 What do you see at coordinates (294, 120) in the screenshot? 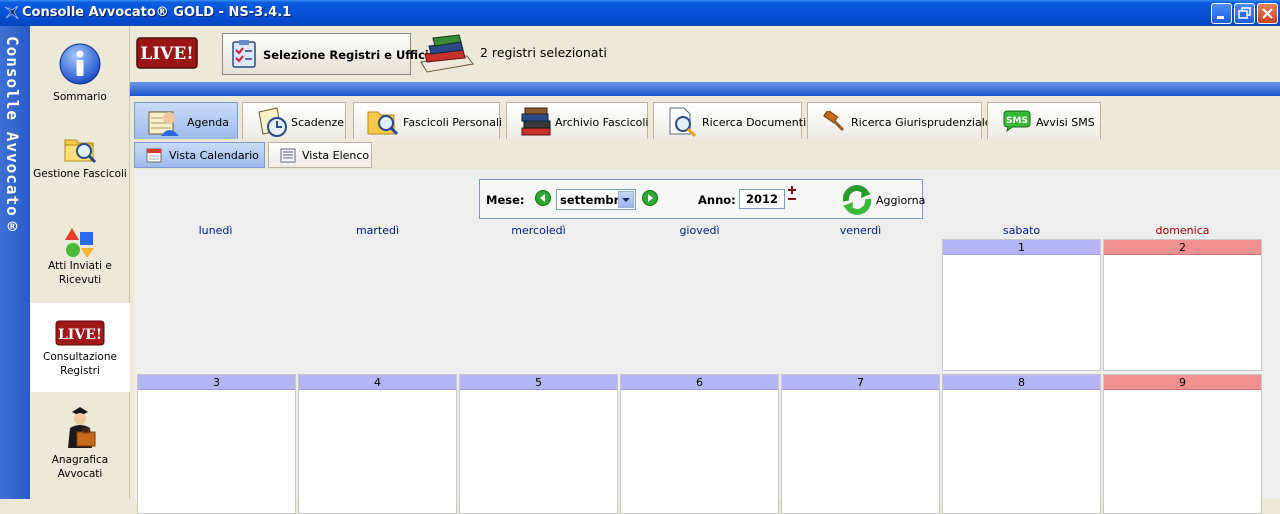
I see `tab-scadenze: Scadenze` at bounding box center [294, 120].